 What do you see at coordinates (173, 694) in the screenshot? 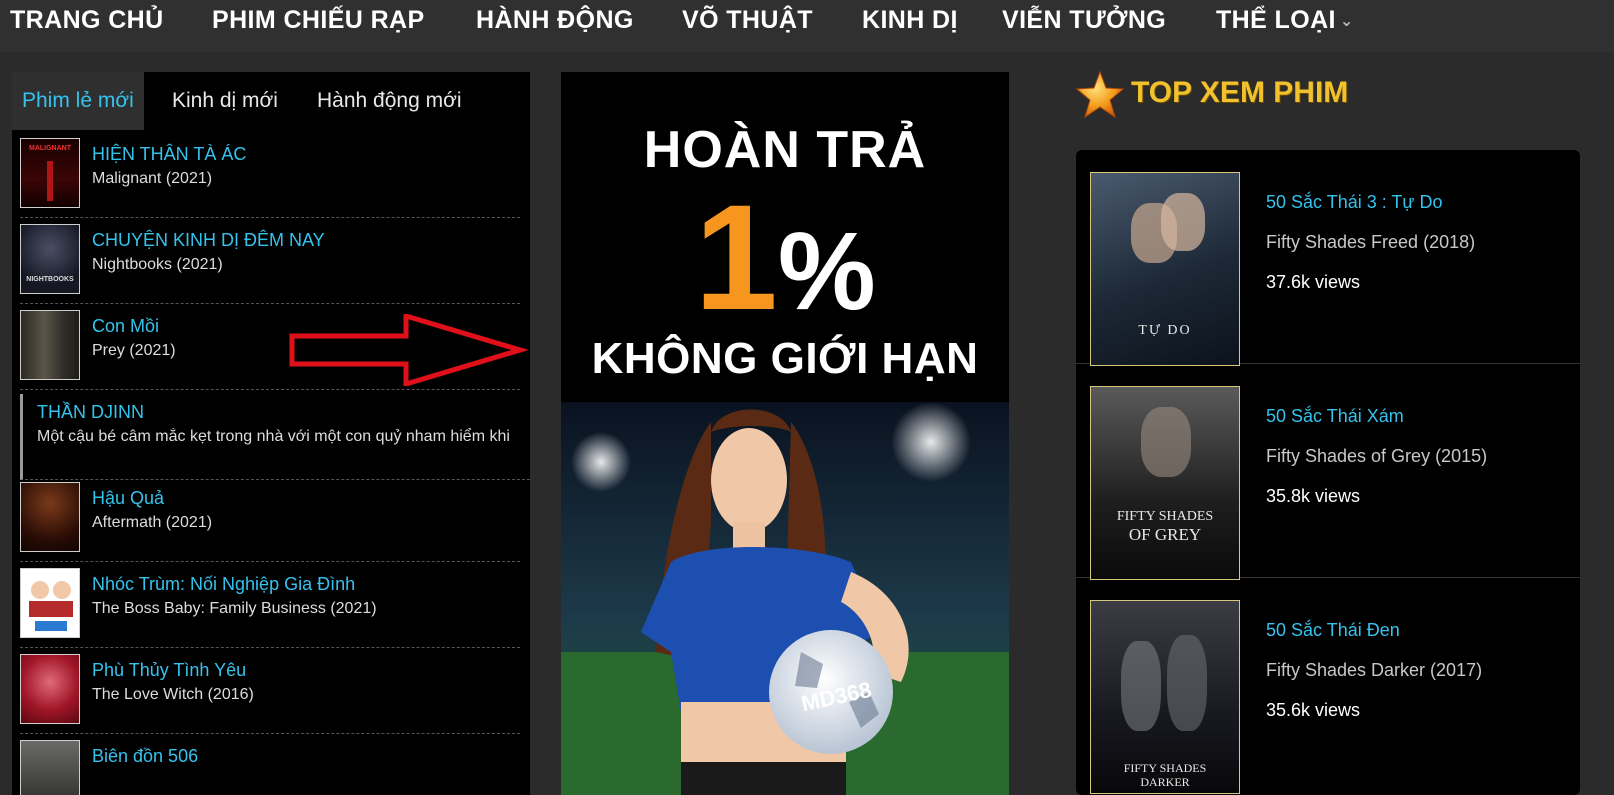
I see `movie-subtitle: The Love Witch (2016)` at bounding box center [173, 694].